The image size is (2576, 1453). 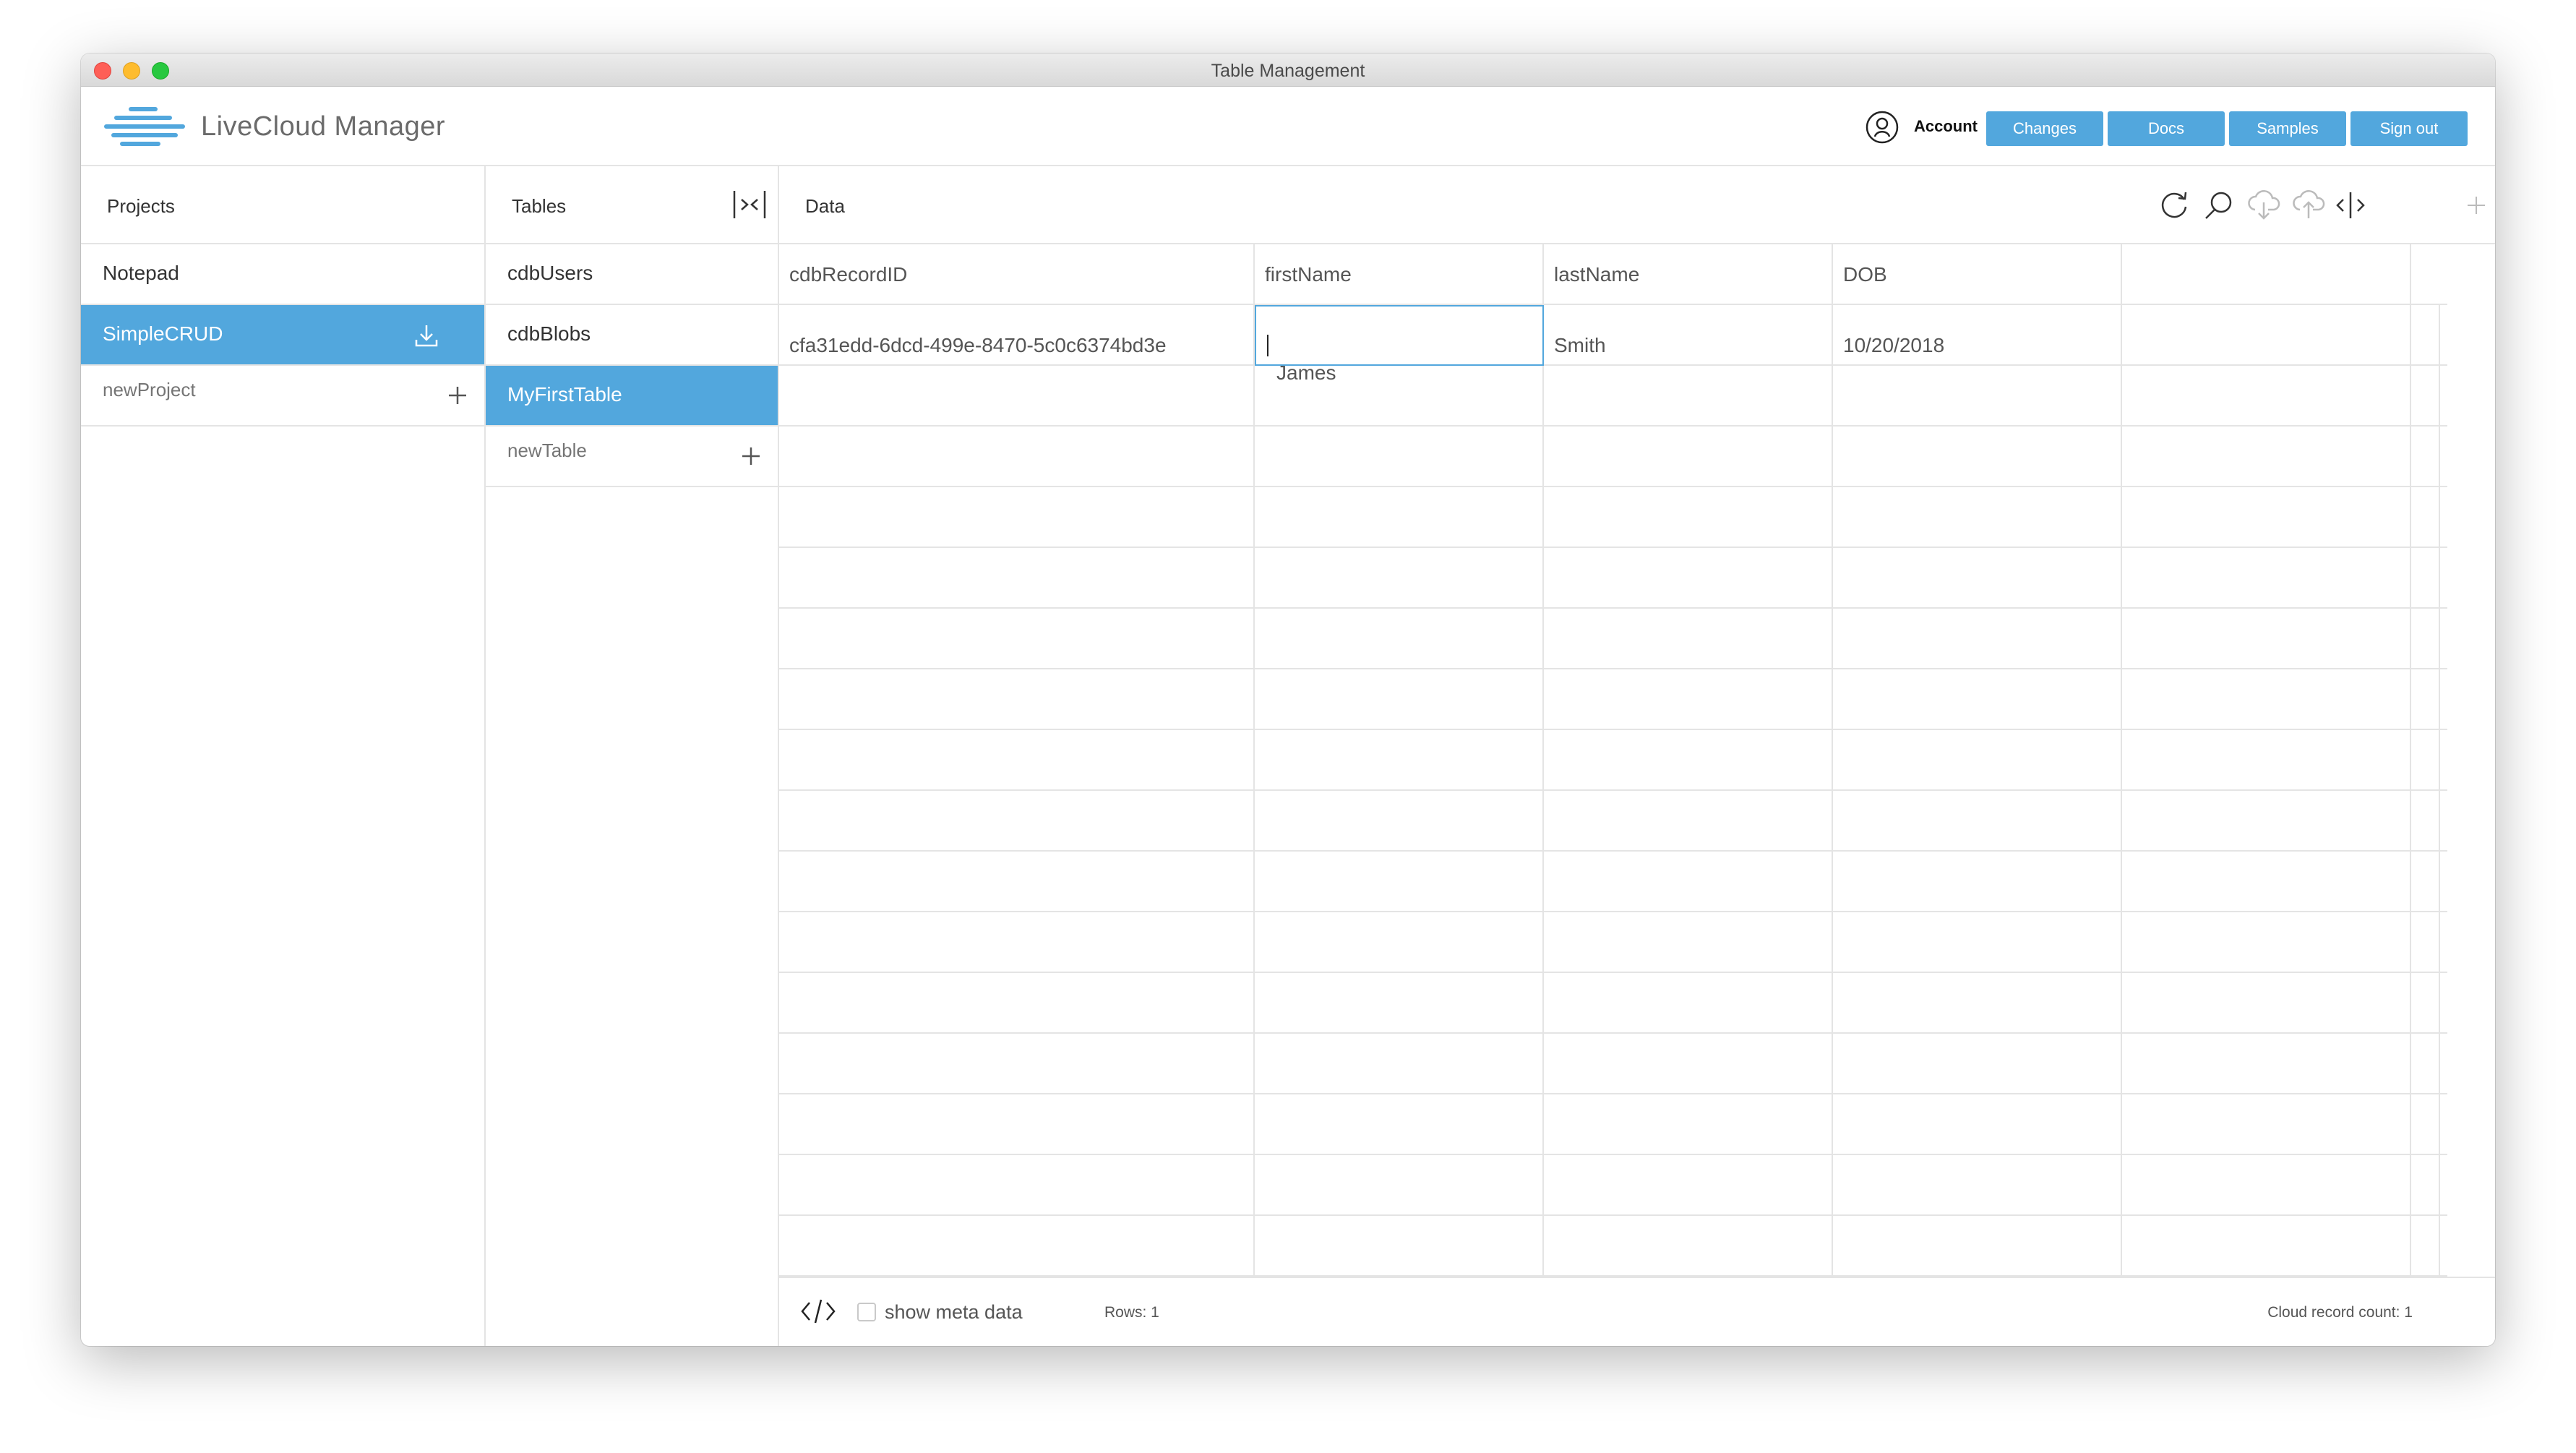 I want to click on changes-button: Changes, so click(x=2045, y=128).